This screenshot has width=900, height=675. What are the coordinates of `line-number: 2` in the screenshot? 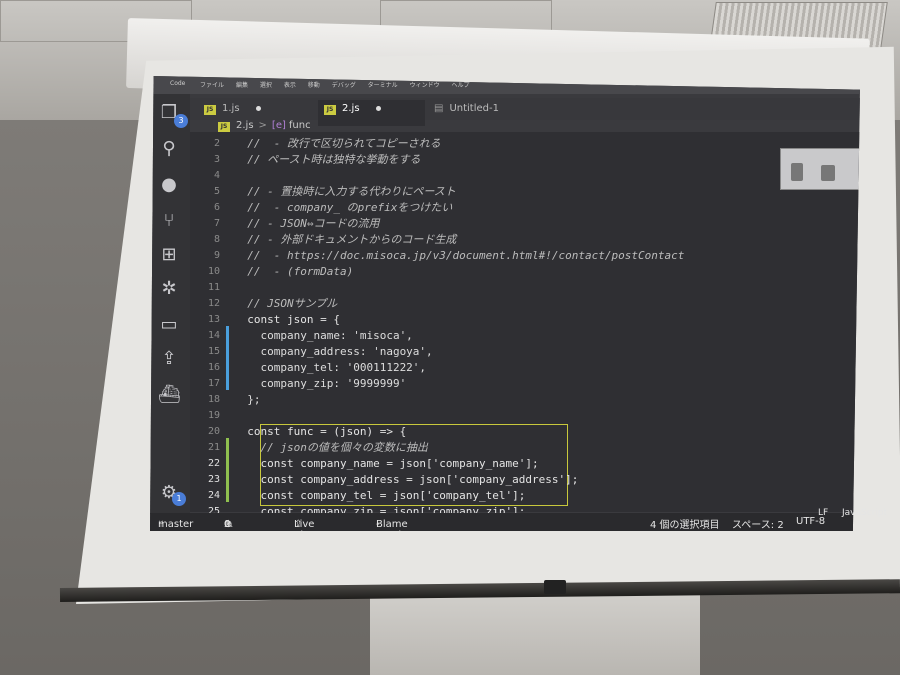 It's located at (216, 143).